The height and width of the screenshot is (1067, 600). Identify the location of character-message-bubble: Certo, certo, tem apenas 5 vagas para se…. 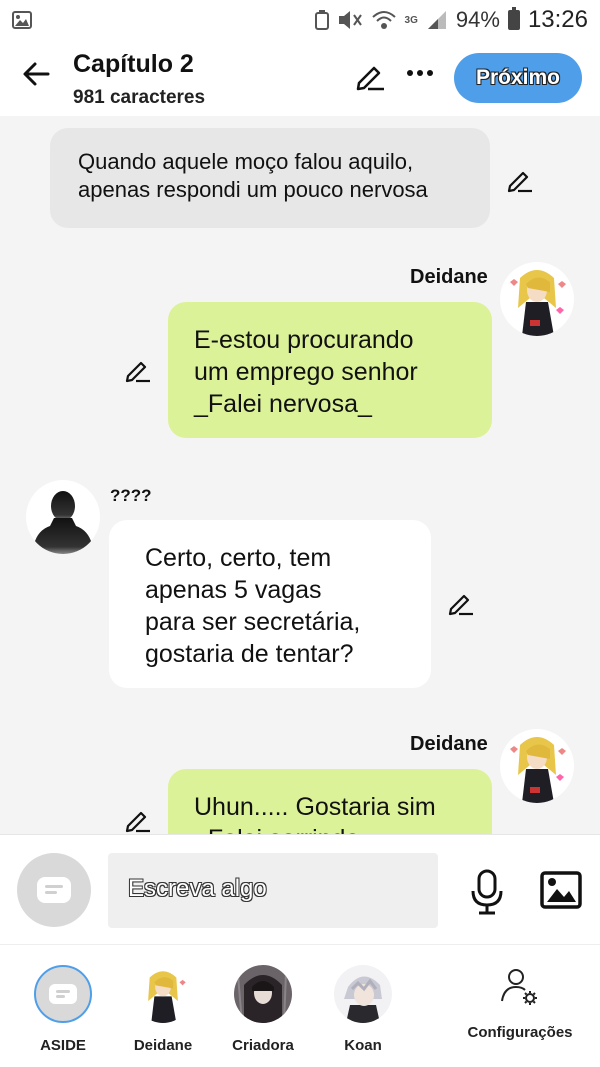
(270, 604).